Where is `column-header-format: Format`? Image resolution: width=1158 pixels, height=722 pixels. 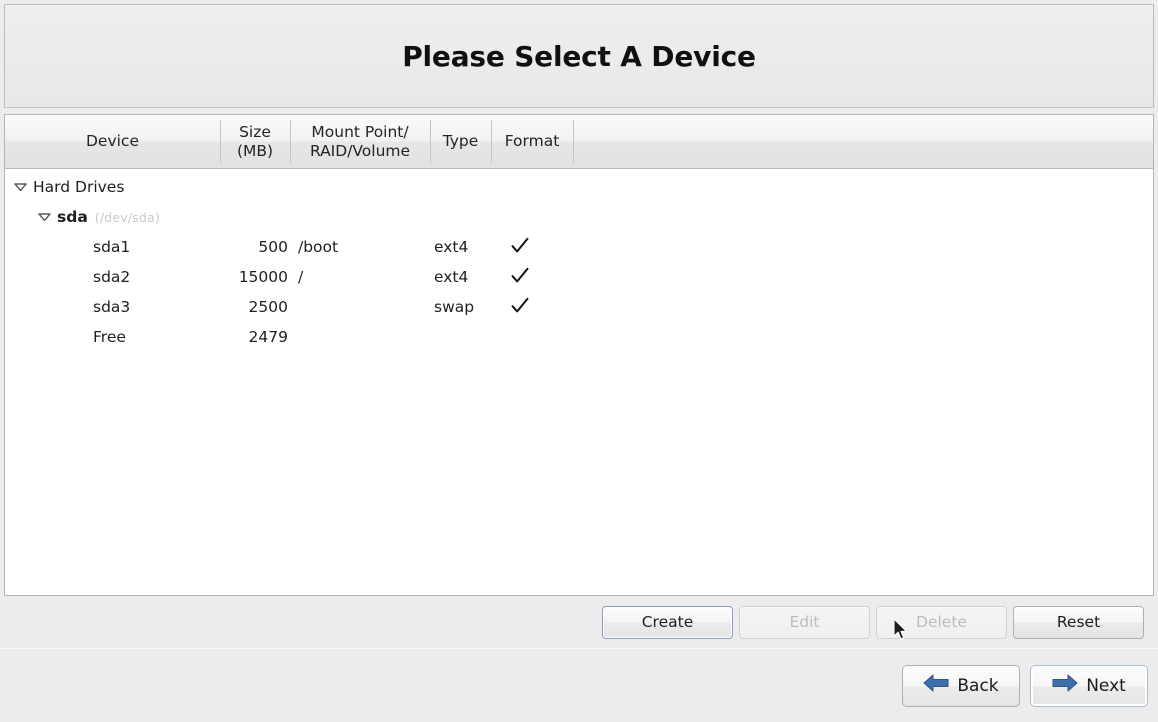
column-header-format: Format is located at coordinates (532, 141).